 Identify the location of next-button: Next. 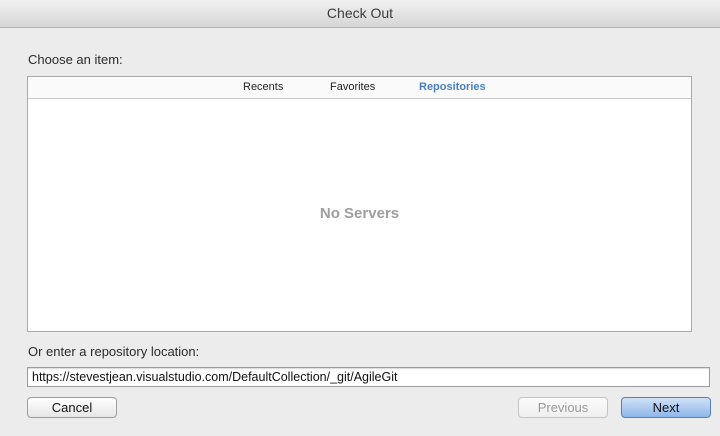
(666, 407).